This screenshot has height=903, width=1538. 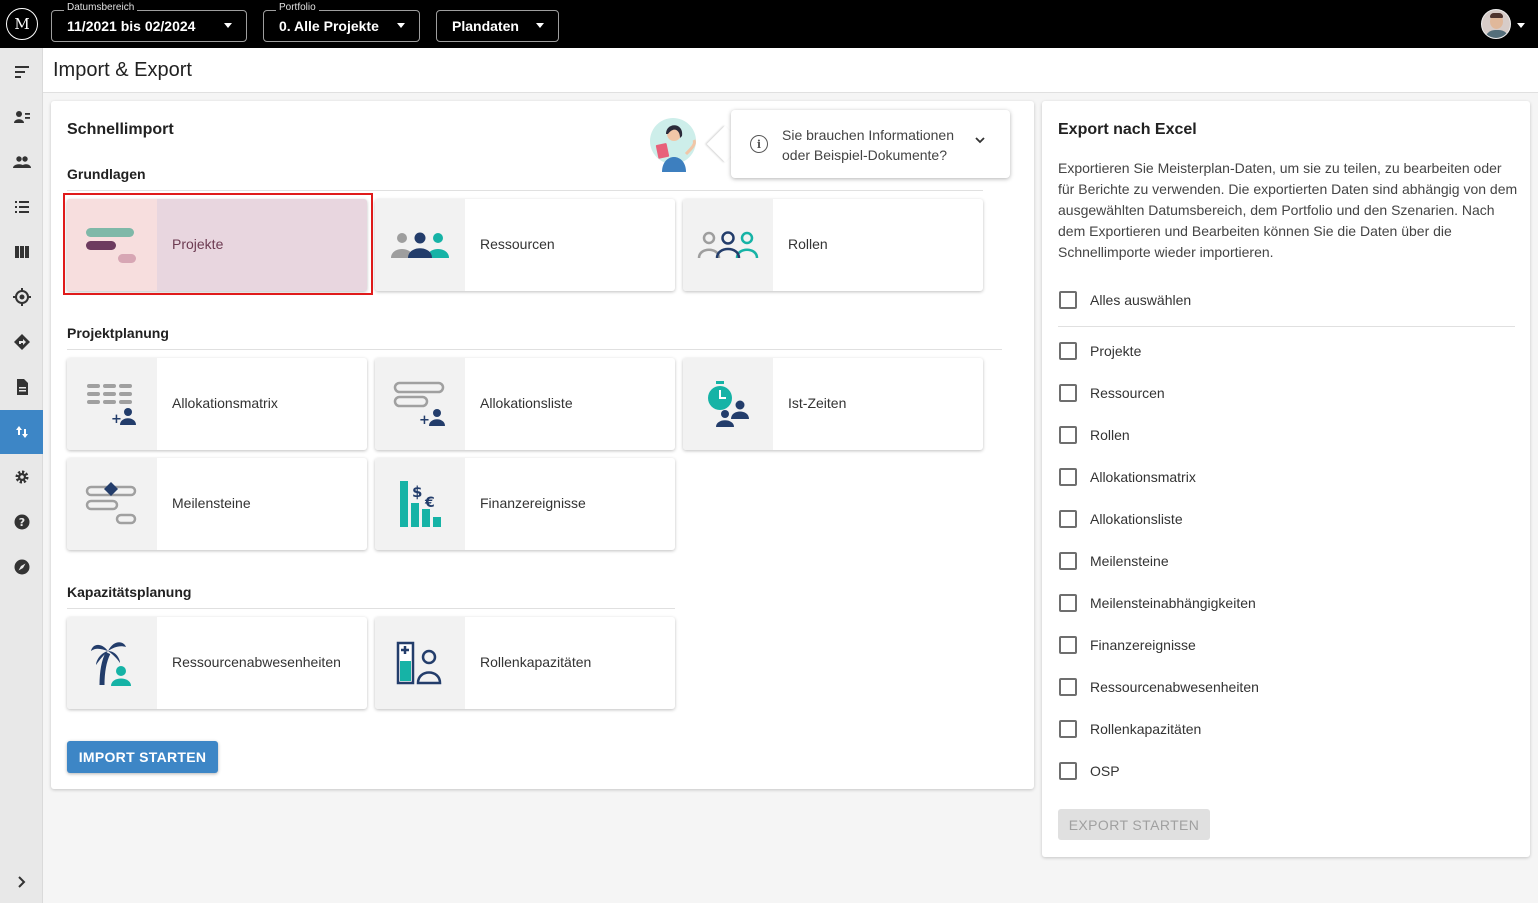 What do you see at coordinates (1134, 824) in the screenshot?
I see `export-start-button: EXPORT STARTEN` at bounding box center [1134, 824].